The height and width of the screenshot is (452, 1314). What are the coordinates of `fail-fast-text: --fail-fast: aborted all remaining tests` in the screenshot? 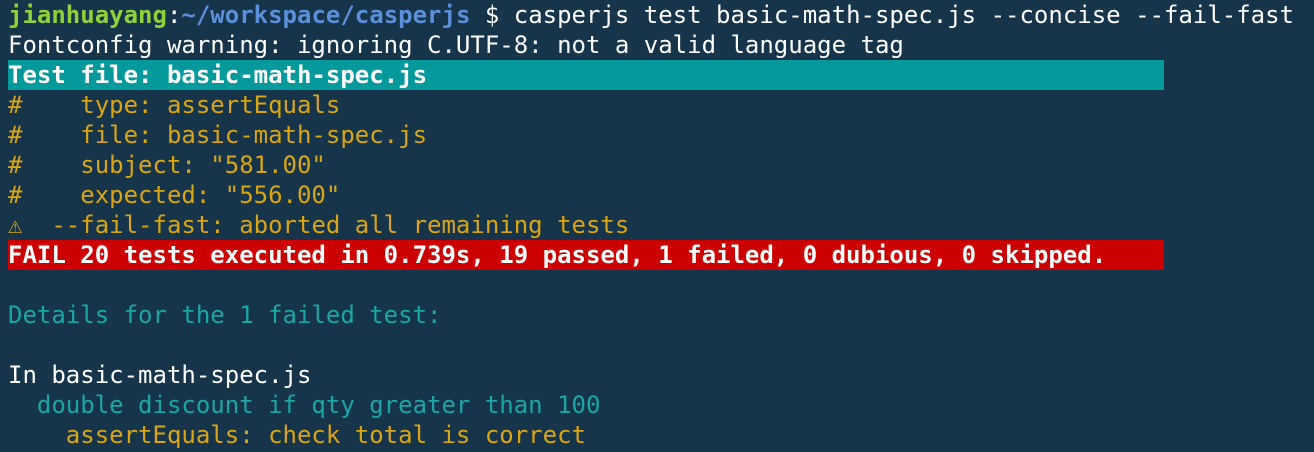 It's located at (326, 225).